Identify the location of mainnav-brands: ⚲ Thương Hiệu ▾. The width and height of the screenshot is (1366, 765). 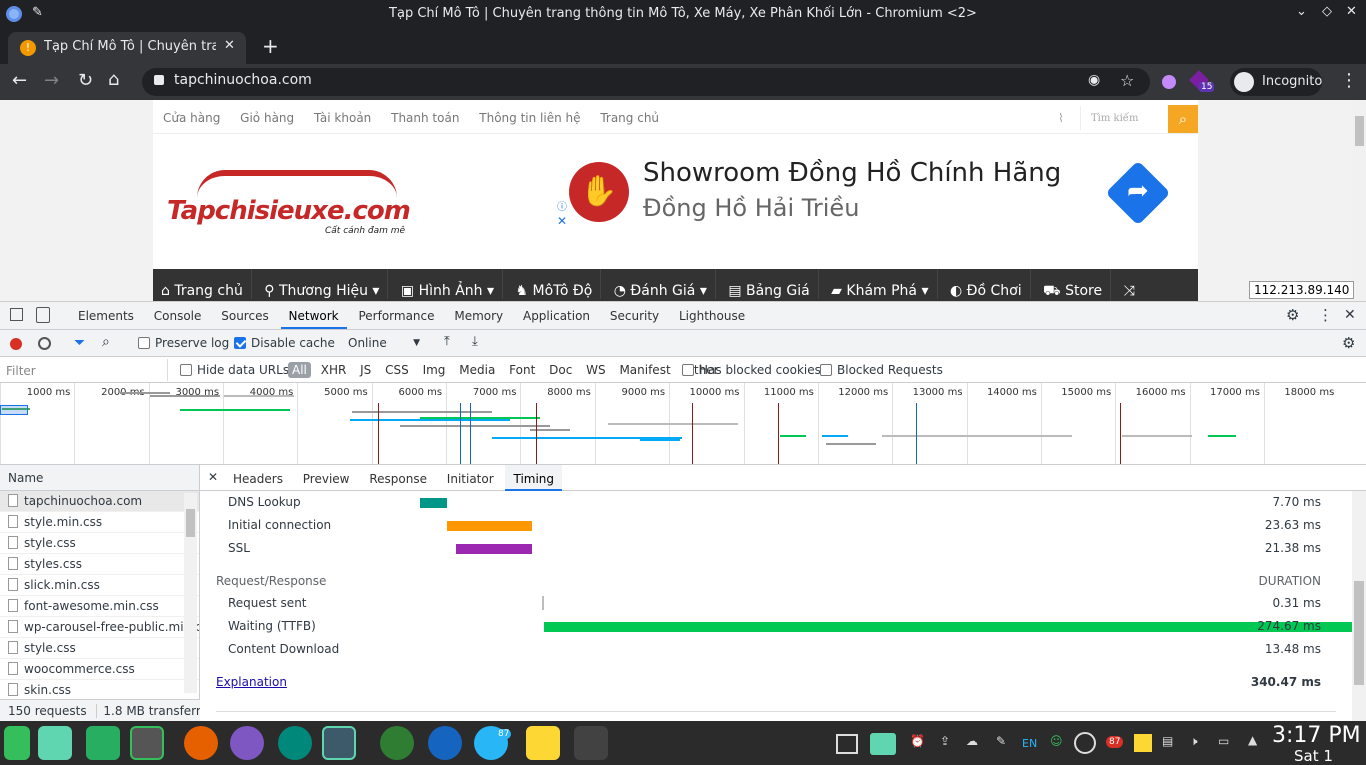
(322, 284).